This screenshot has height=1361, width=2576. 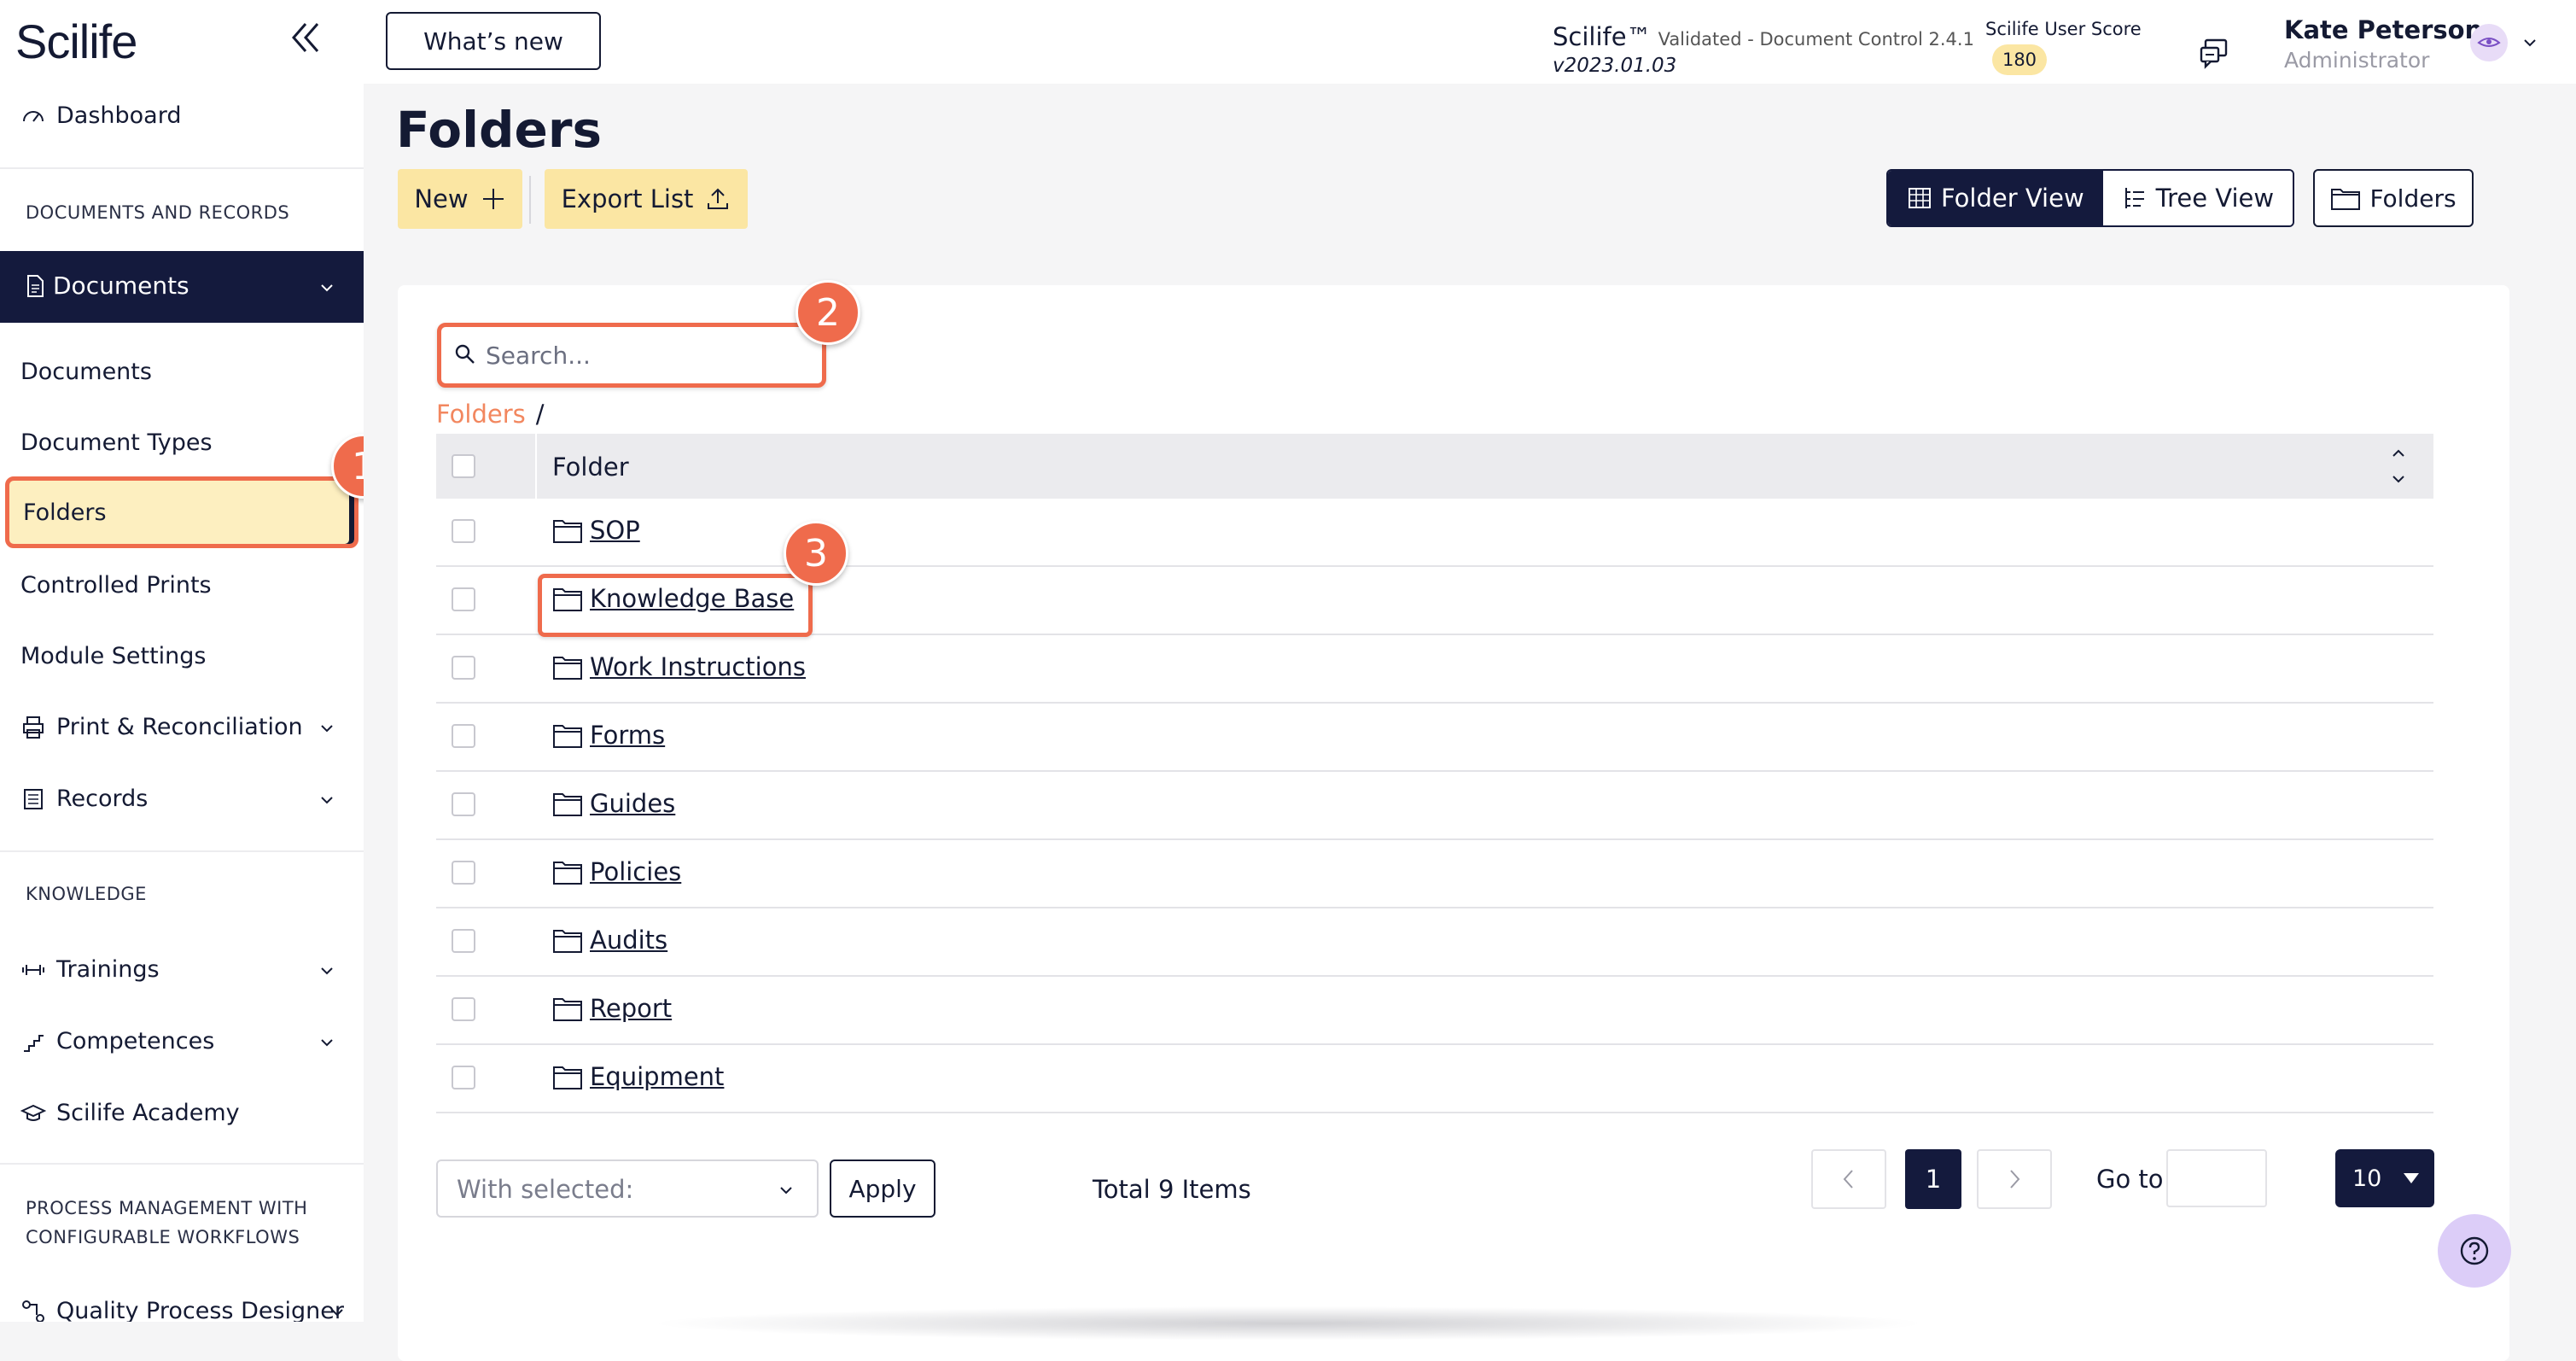 I want to click on avatar, so click(x=2489, y=42).